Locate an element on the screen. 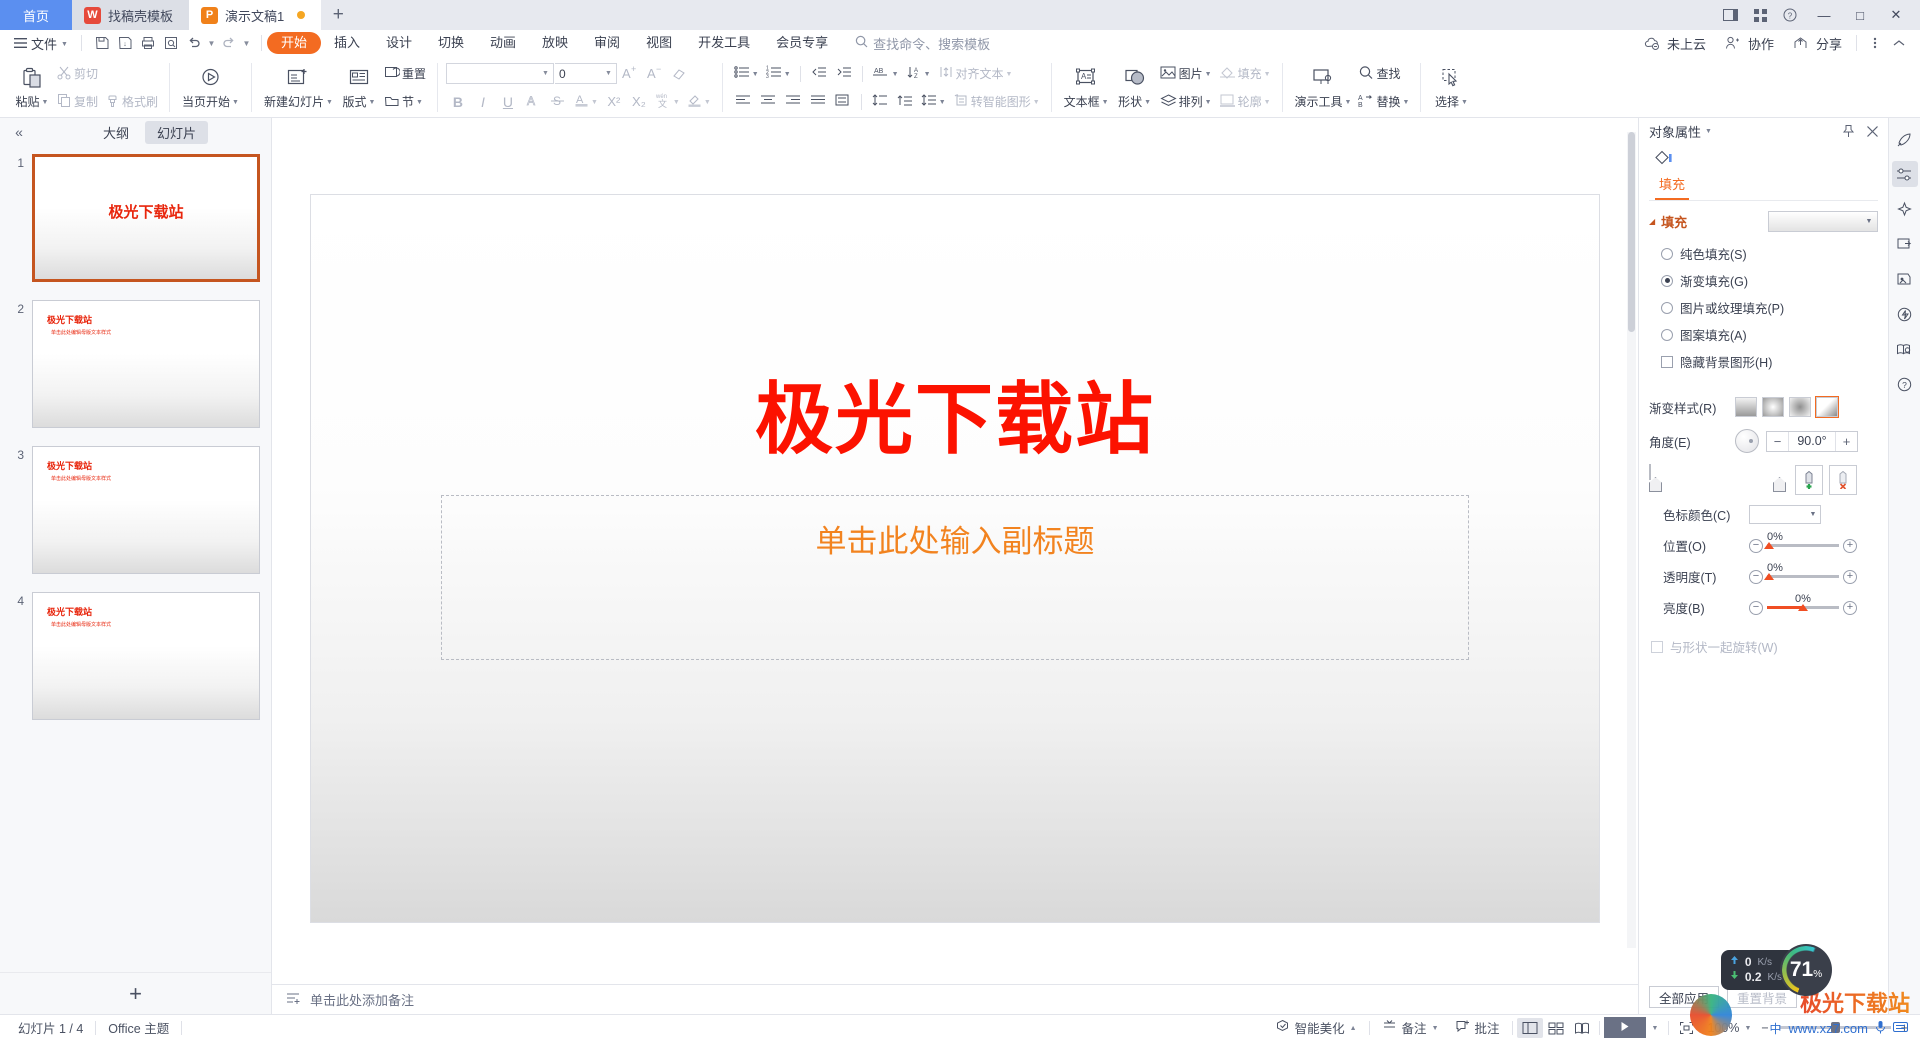 The height and width of the screenshot is (1040, 1920). pin-icon is located at coordinates (1848, 131).